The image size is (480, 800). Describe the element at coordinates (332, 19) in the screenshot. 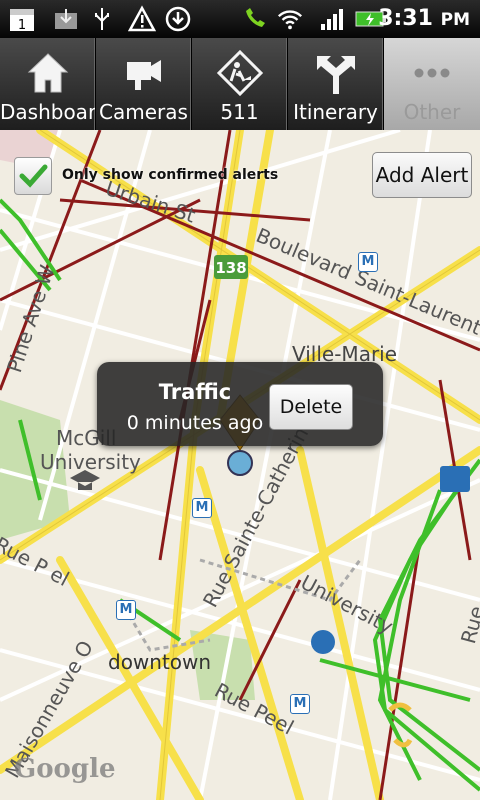

I see `signal-icon` at that location.